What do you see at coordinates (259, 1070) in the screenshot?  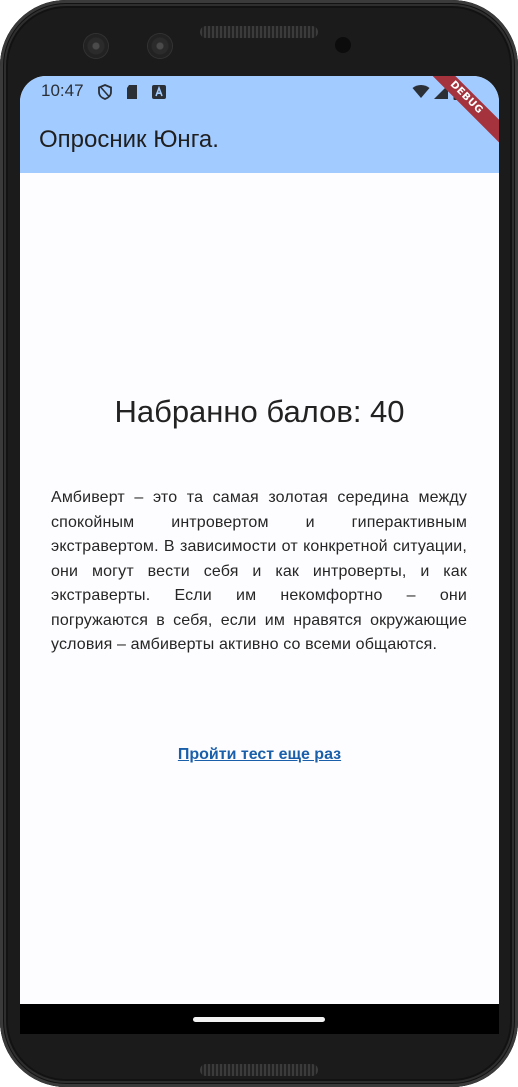 I see `bottom-speaker` at bounding box center [259, 1070].